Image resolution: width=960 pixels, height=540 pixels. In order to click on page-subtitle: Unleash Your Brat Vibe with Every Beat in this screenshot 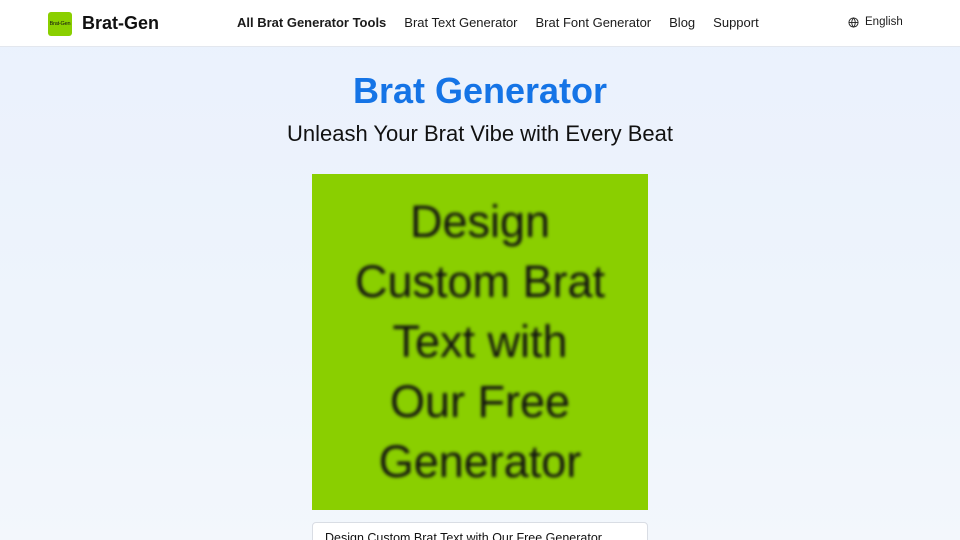, I will do `click(480, 133)`.